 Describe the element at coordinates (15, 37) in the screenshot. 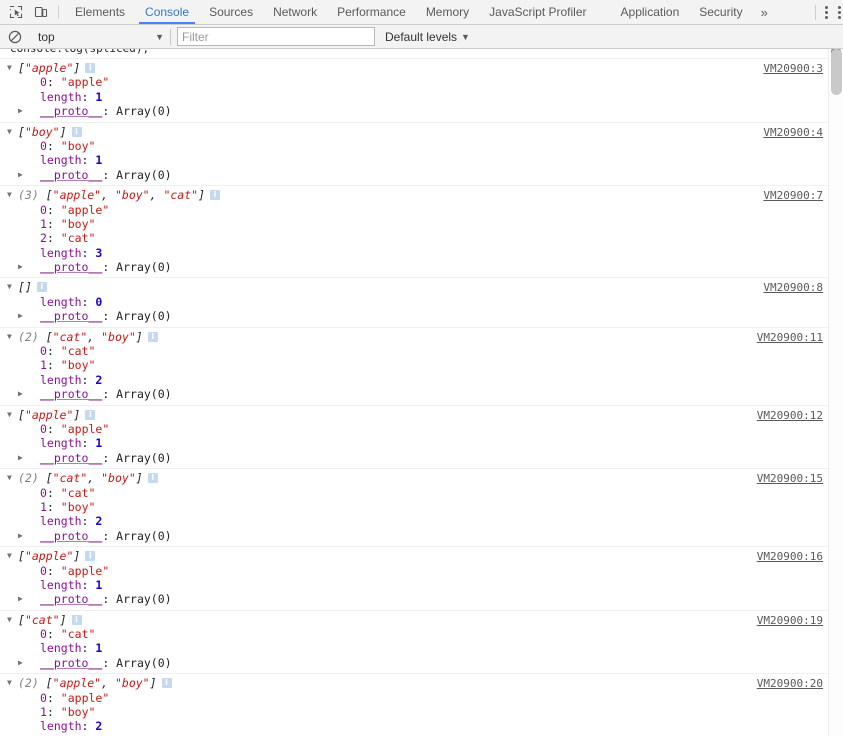

I see `clear-console-icon` at that location.